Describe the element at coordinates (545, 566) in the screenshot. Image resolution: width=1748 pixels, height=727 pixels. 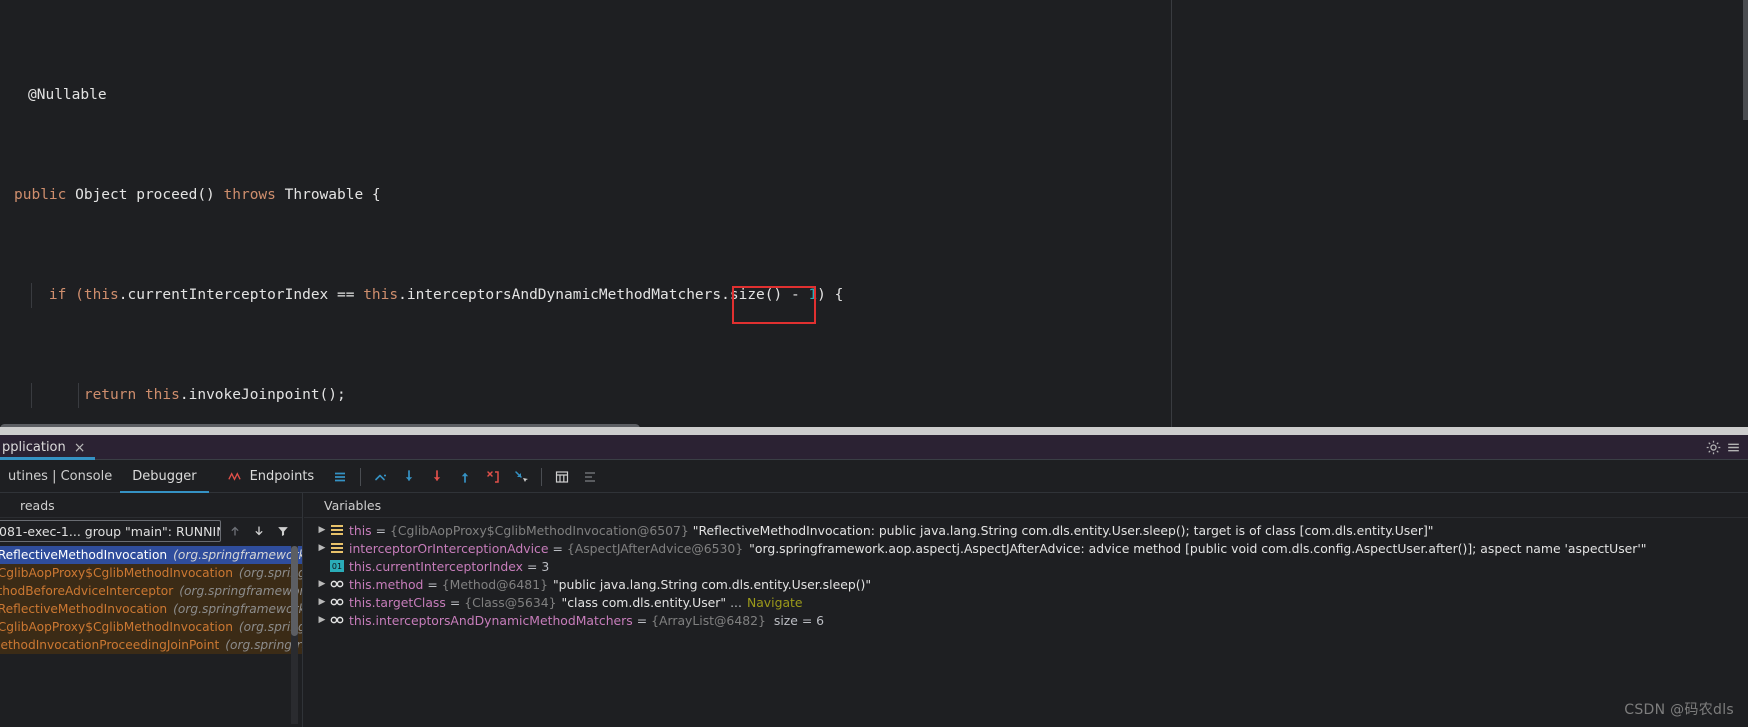
I see `variable-value: 3` at that location.